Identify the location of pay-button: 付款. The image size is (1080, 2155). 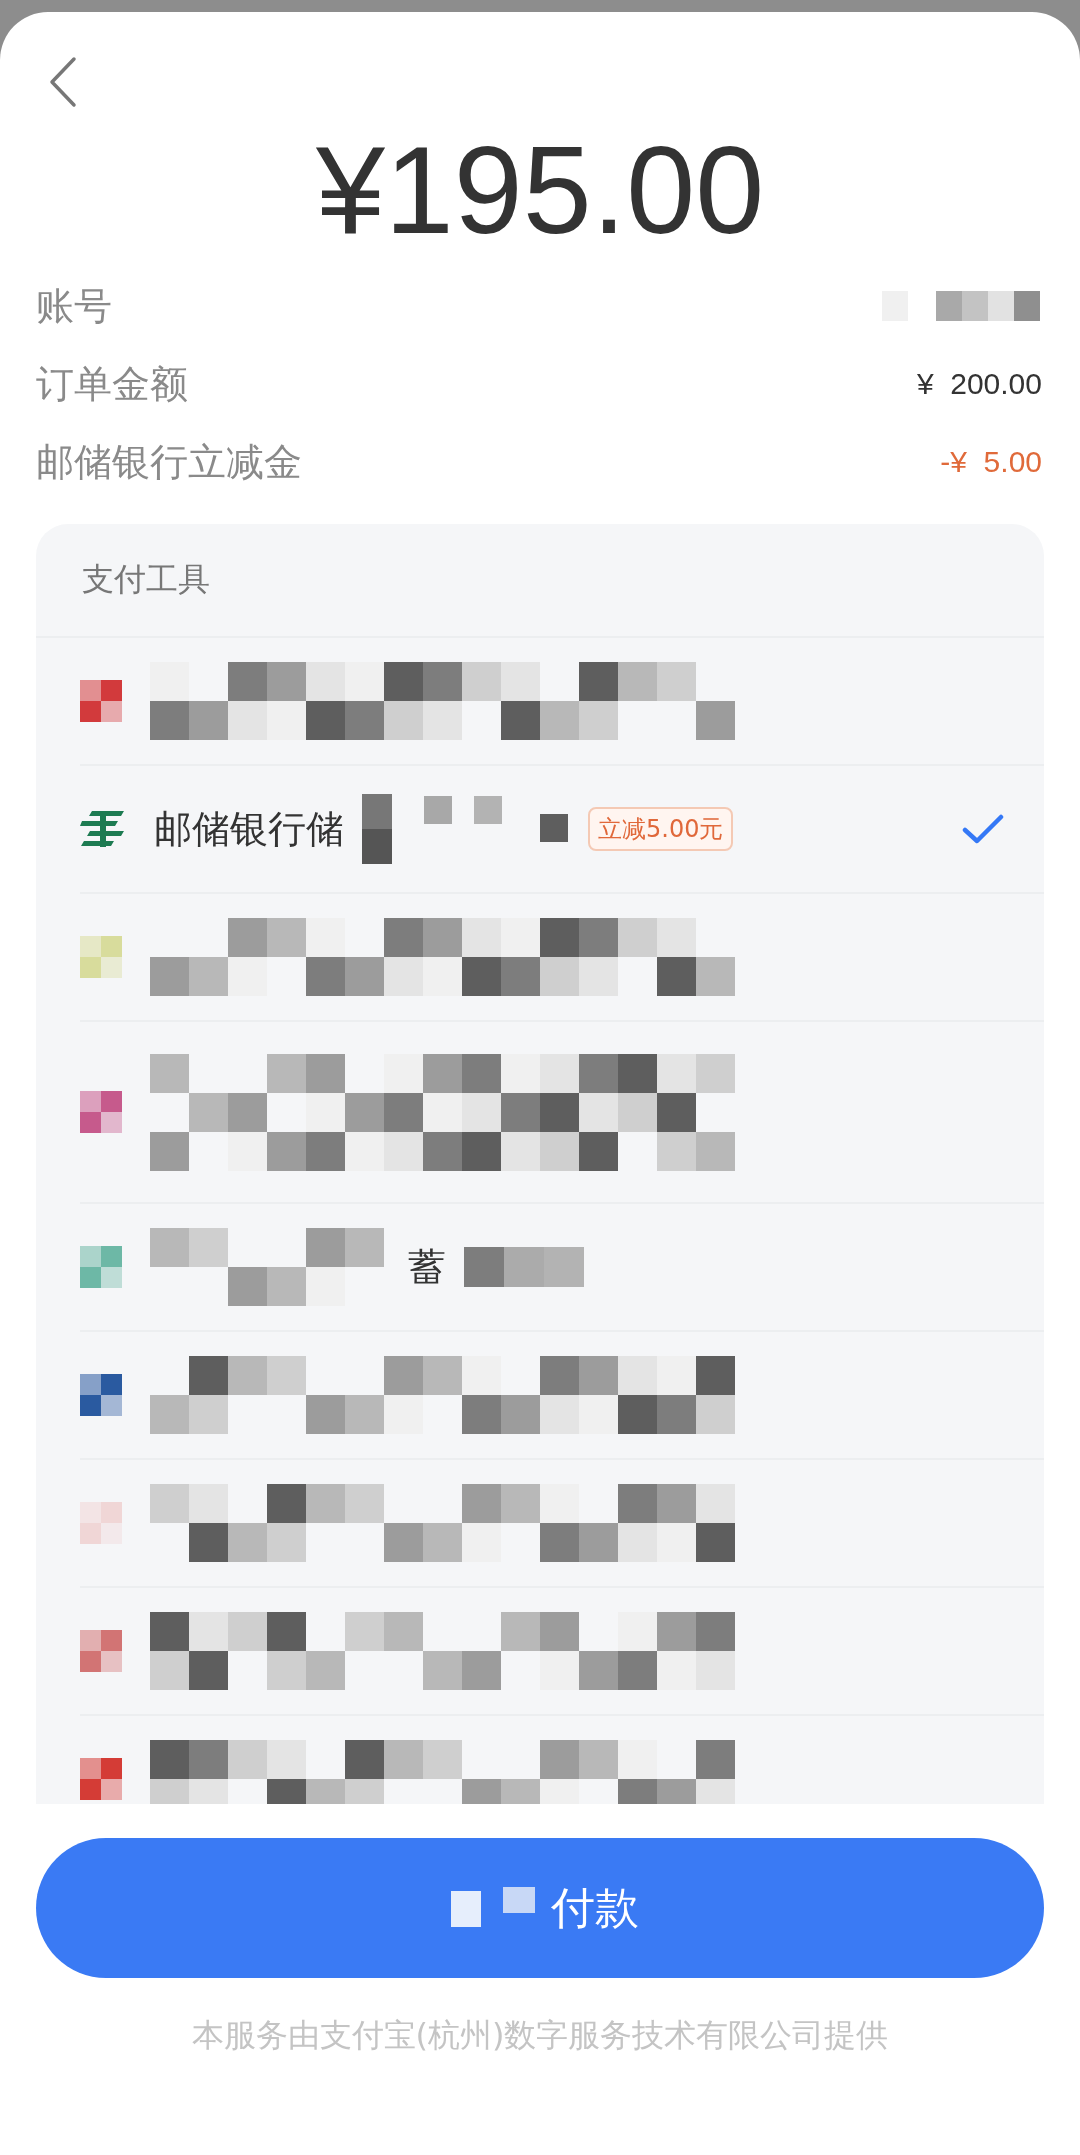
(540, 1908).